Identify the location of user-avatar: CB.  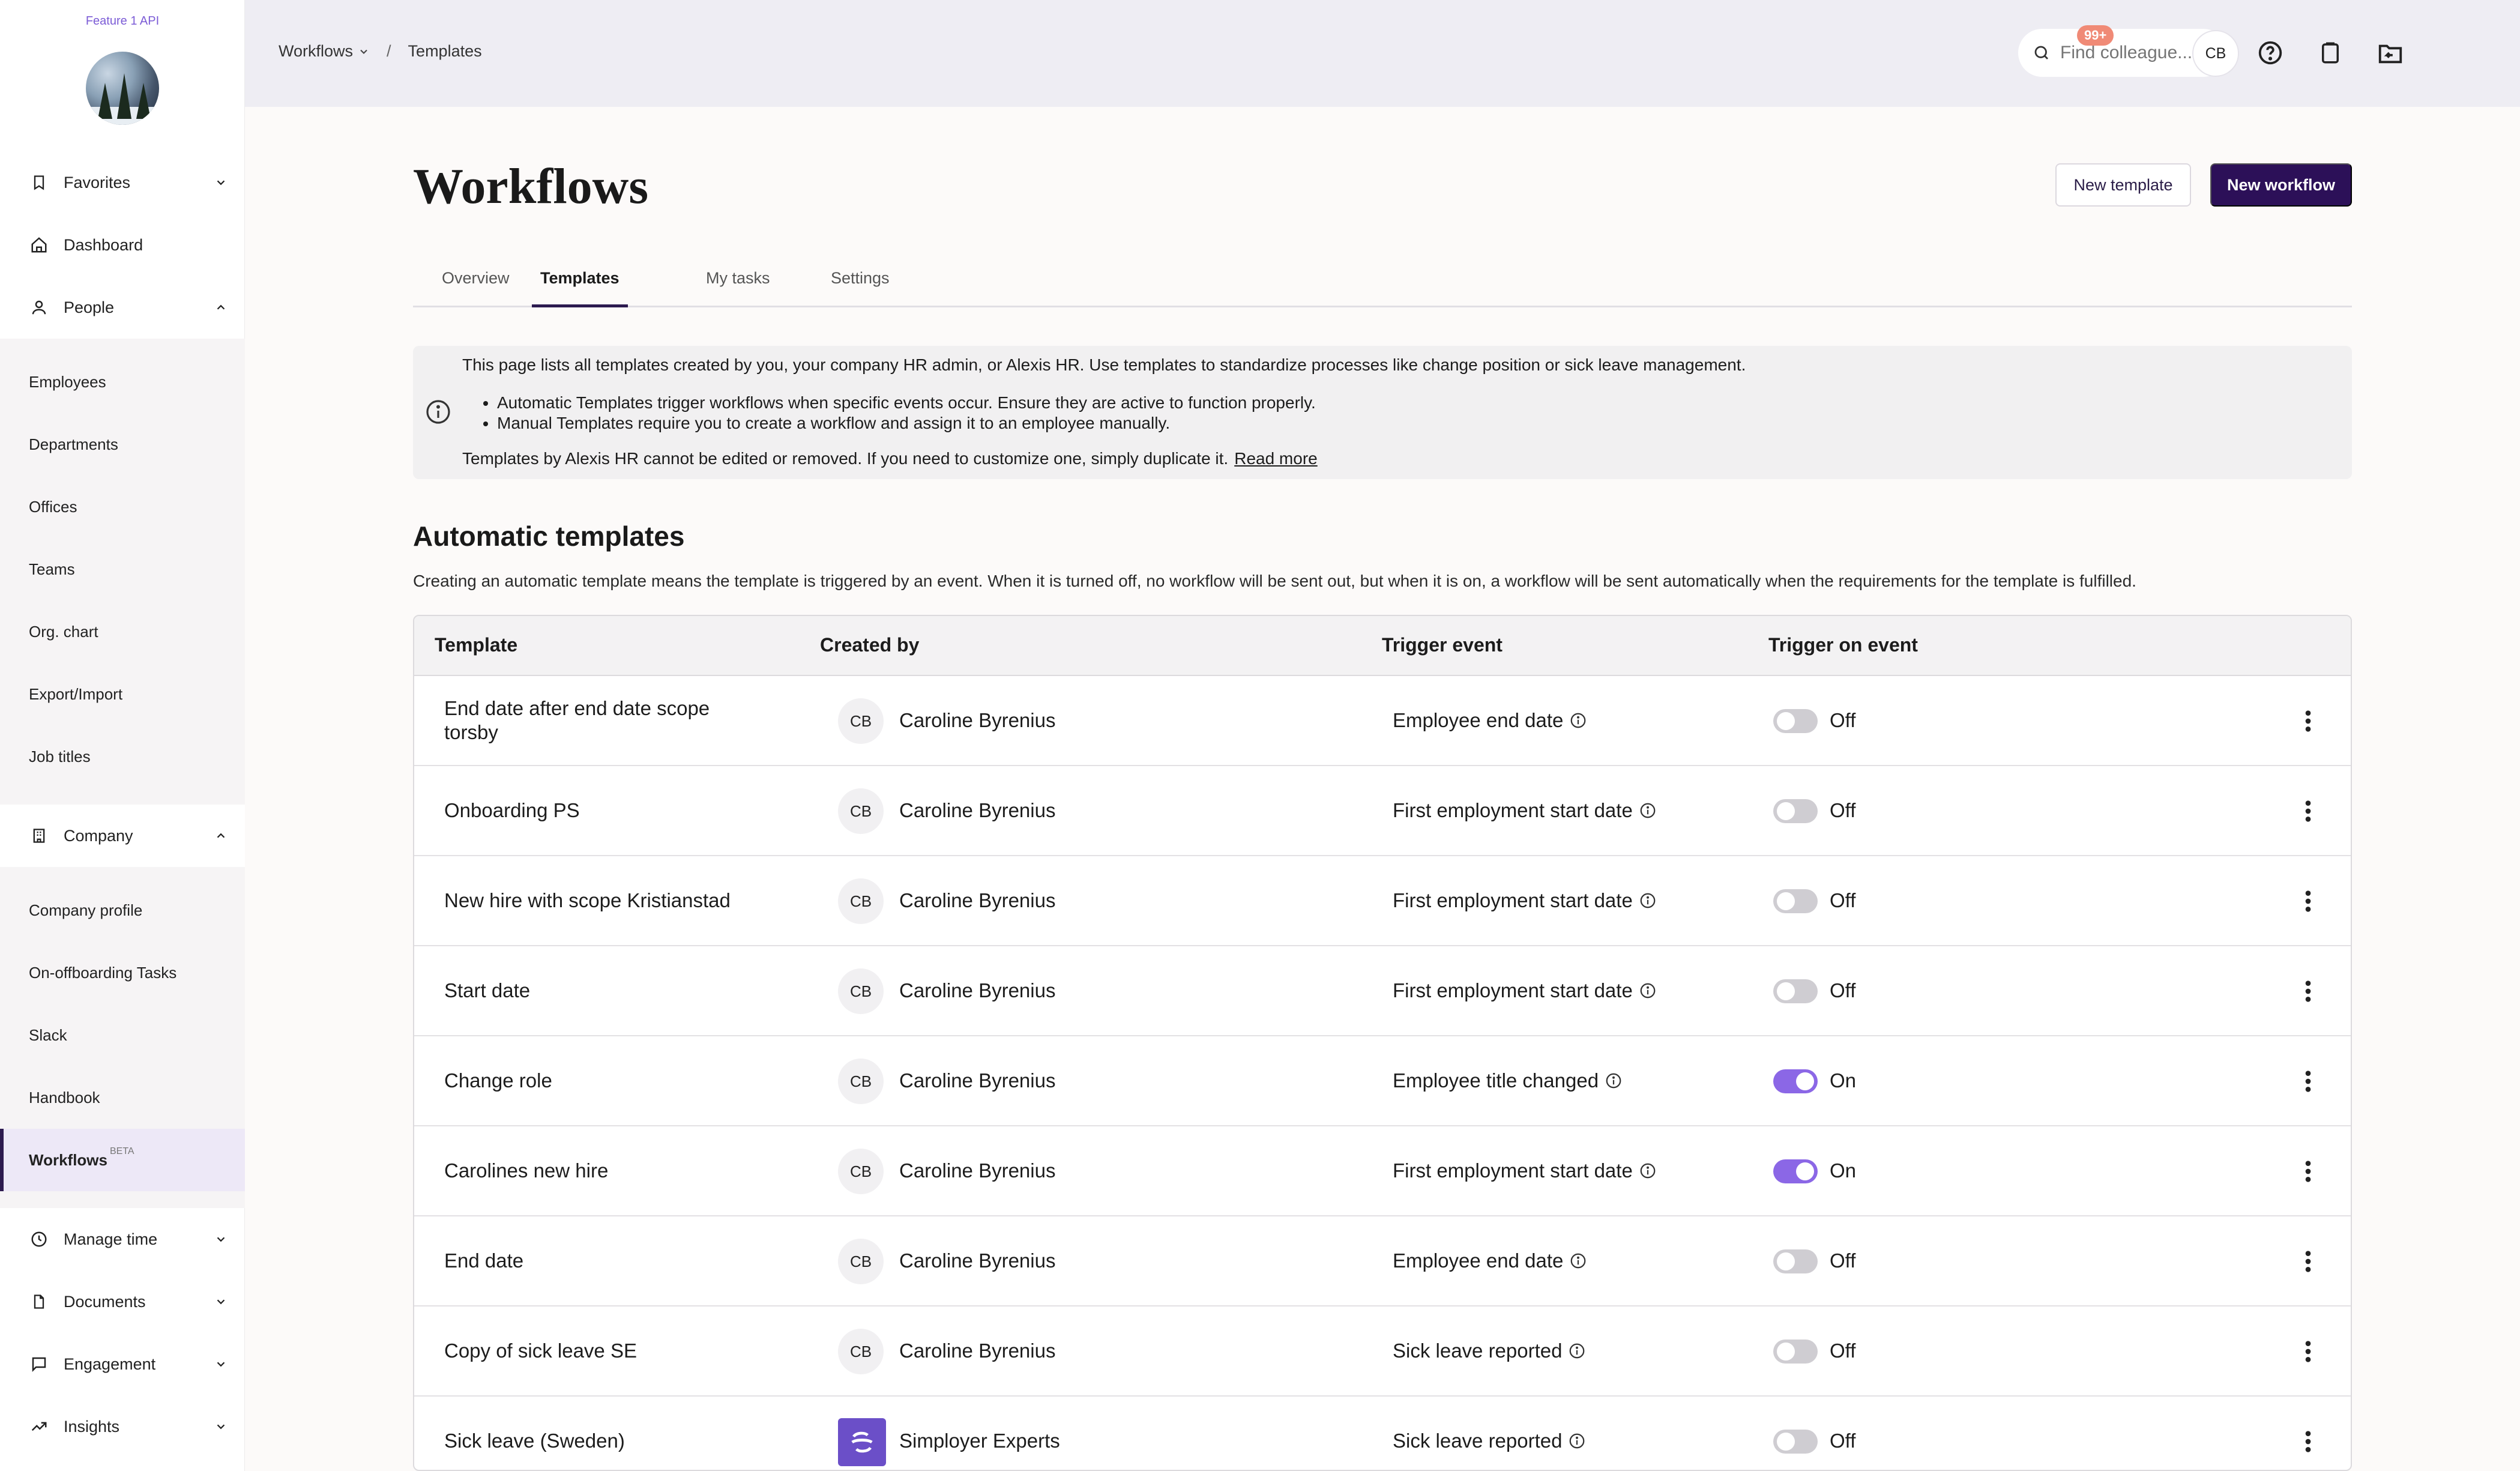
(2215, 53).